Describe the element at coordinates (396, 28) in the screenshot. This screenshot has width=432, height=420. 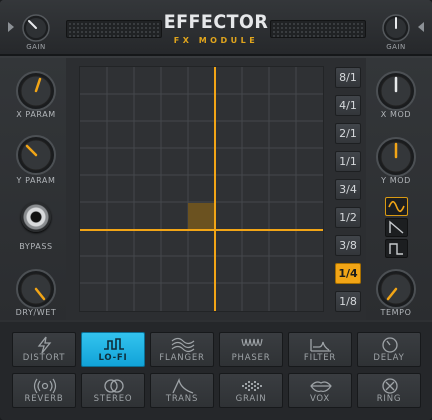
I see `gain-right-knob` at that location.